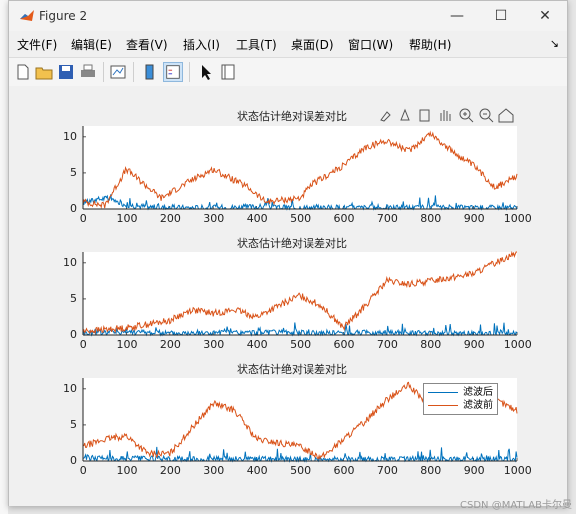  I want to click on property-inspector-icon, so click(228, 72).